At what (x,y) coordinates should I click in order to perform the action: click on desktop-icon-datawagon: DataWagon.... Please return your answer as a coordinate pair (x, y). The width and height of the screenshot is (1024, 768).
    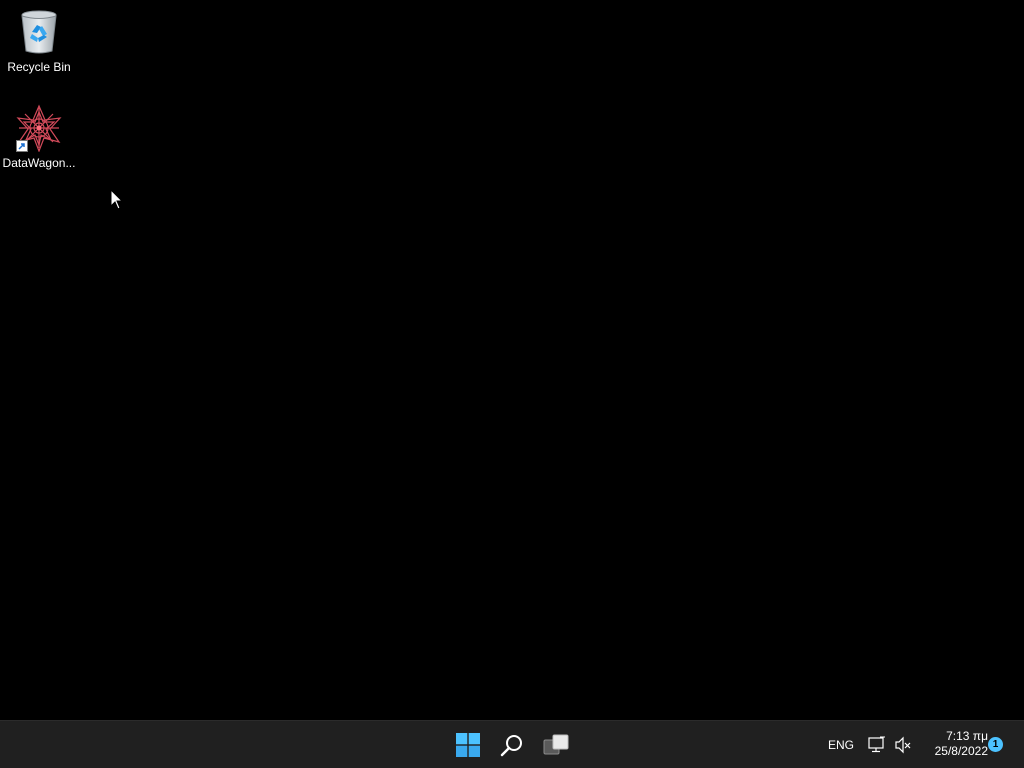
    Looking at the image, I should click on (39, 137).